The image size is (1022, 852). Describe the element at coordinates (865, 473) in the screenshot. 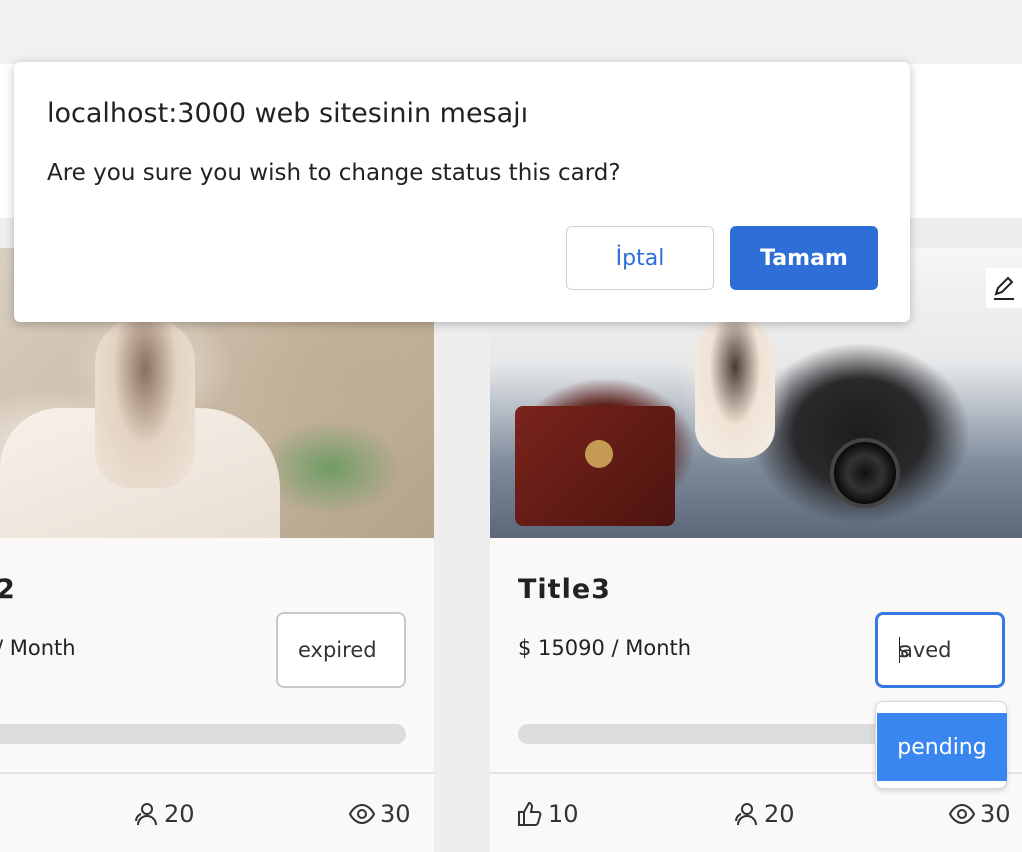

I see `camera-lens-shape` at that location.